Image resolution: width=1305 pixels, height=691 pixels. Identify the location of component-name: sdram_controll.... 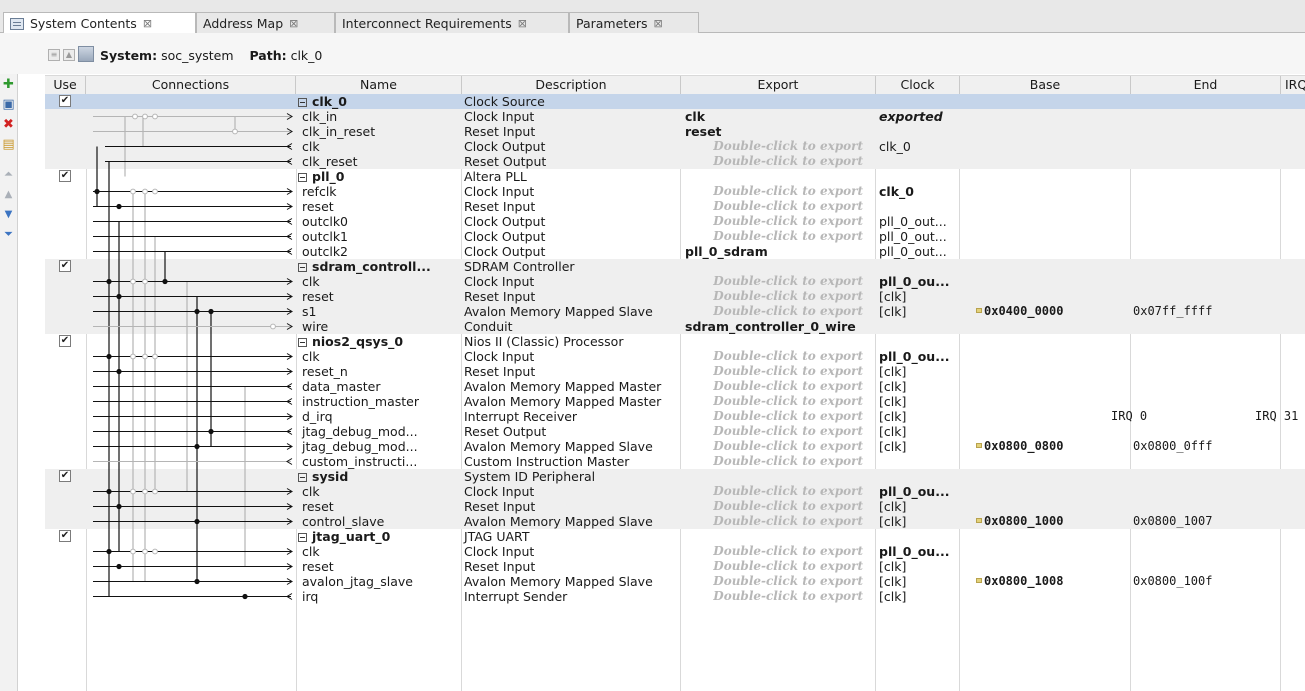
(378, 266).